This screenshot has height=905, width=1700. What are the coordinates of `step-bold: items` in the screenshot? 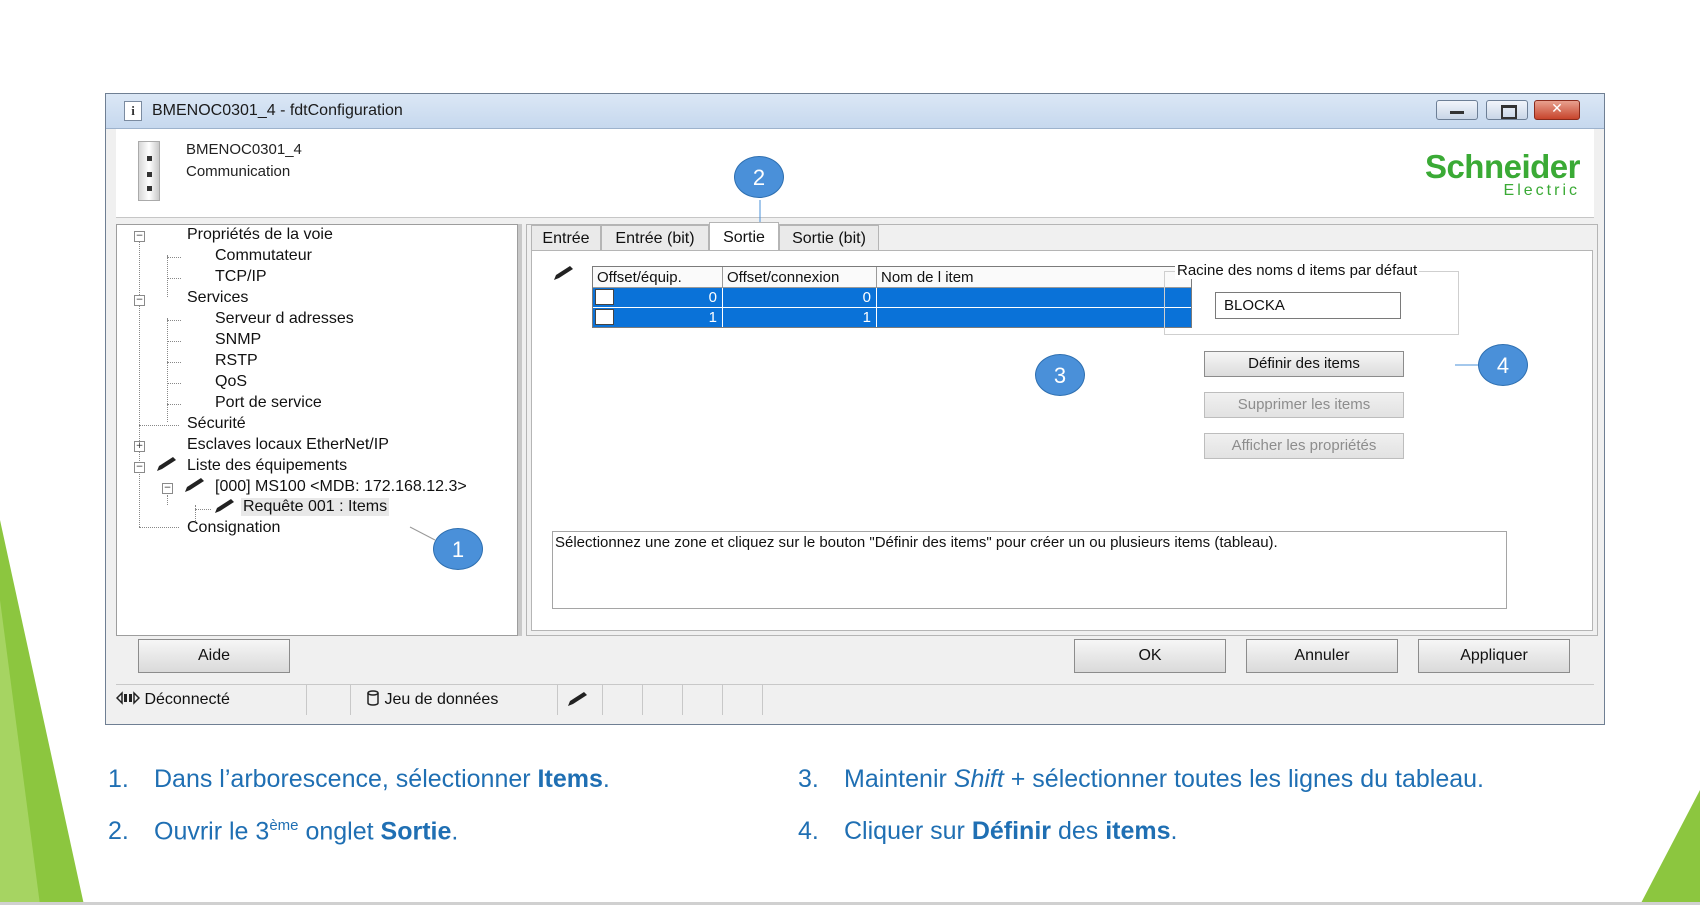 It's located at (1138, 831).